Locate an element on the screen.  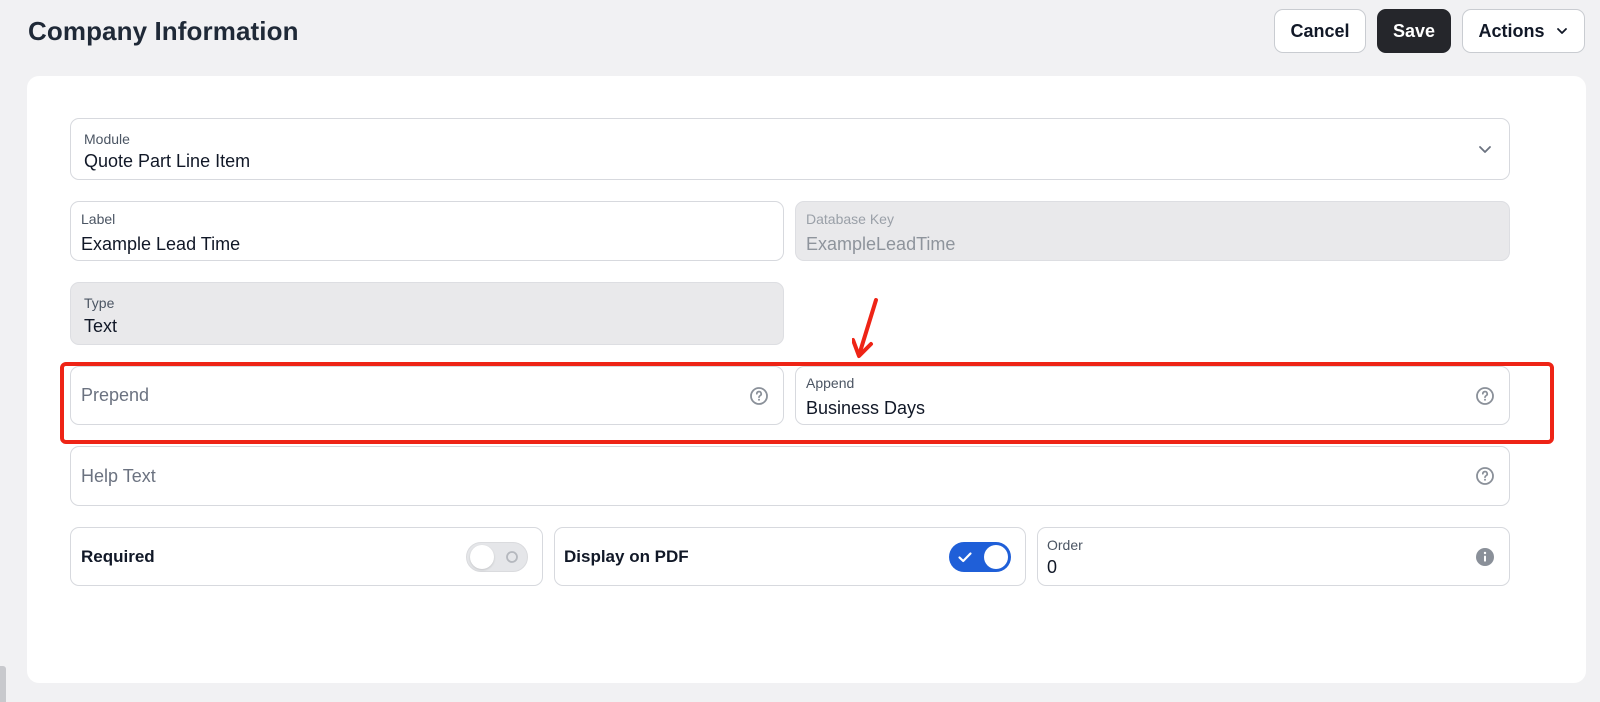
page-title: Company Information is located at coordinates (163, 31).